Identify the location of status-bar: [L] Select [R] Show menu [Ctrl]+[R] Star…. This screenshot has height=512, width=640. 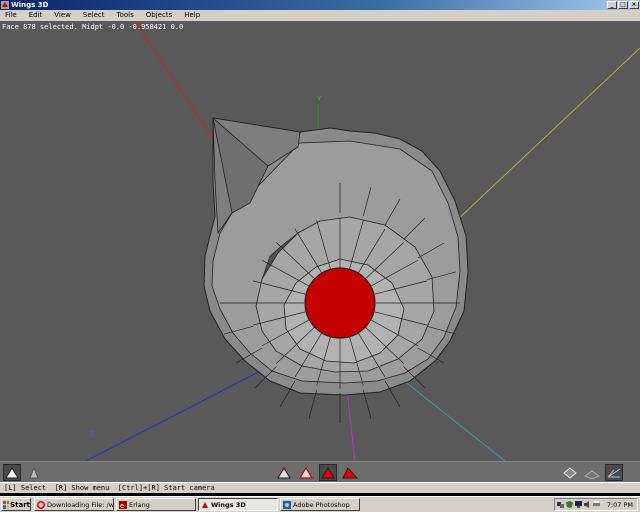
(320, 487).